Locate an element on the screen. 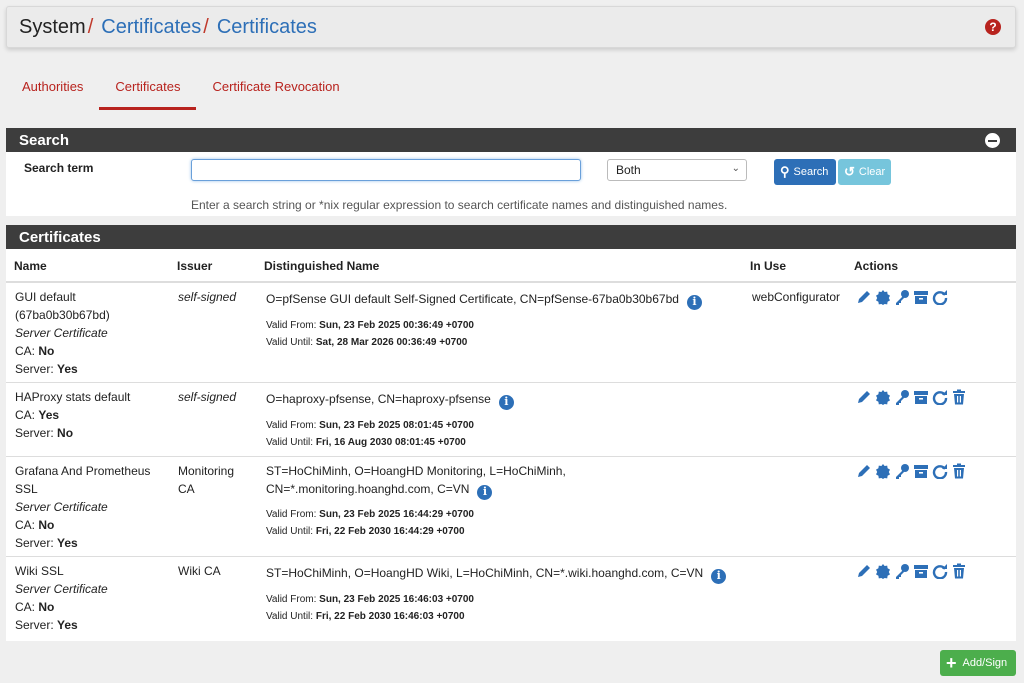  column-header-in-use: In Use is located at coordinates (768, 266).